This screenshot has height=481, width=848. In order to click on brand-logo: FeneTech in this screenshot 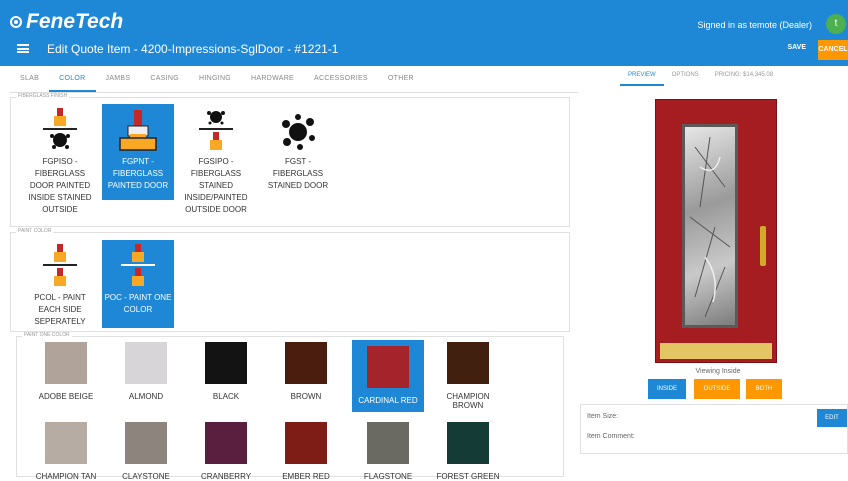, I will do `click(66, 22)`.